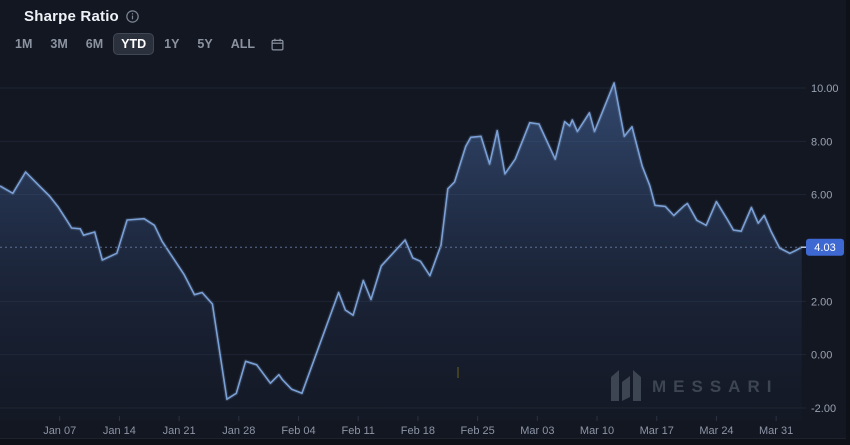  Describe the element at coordinates (537, 431) in the screenshot. I see `x-axis-label: Mar 03` at that location.